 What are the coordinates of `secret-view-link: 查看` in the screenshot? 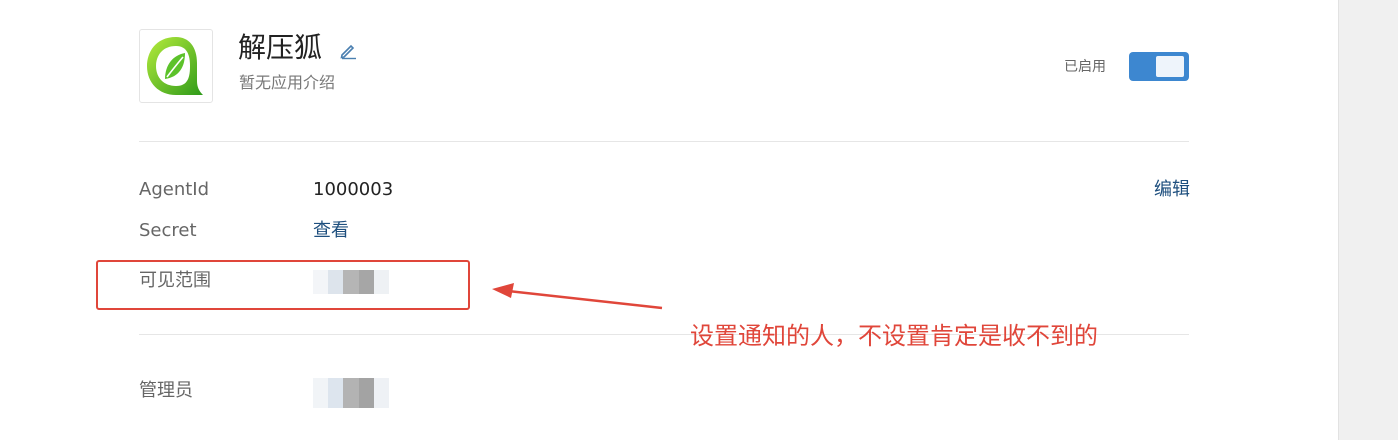 It's located at (331, 231).